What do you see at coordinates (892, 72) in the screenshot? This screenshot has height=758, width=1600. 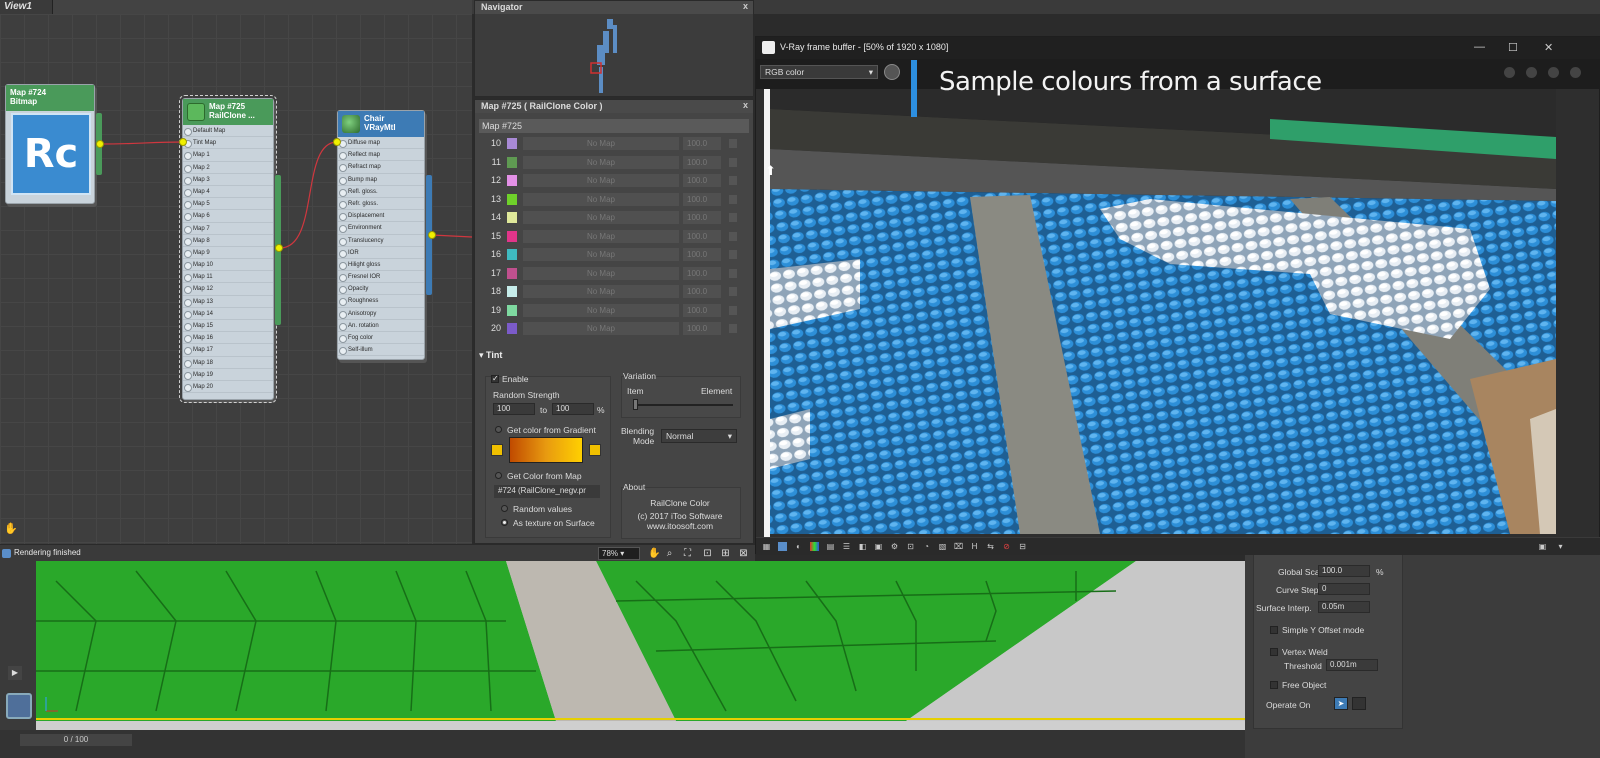 I see `vray-shield-icon` at bounding box center [892, 72].